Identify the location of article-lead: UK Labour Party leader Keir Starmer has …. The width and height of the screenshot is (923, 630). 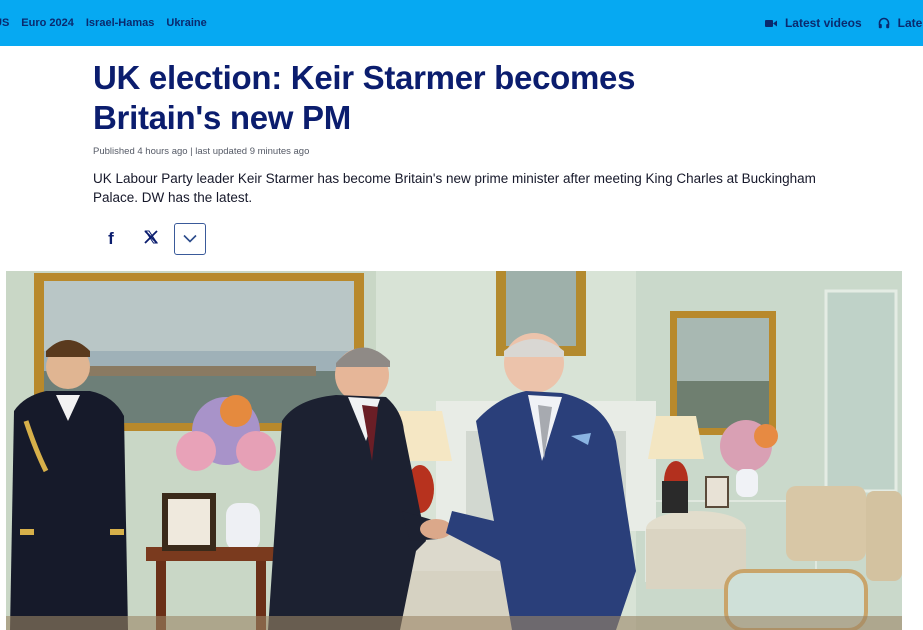
(454, 188).